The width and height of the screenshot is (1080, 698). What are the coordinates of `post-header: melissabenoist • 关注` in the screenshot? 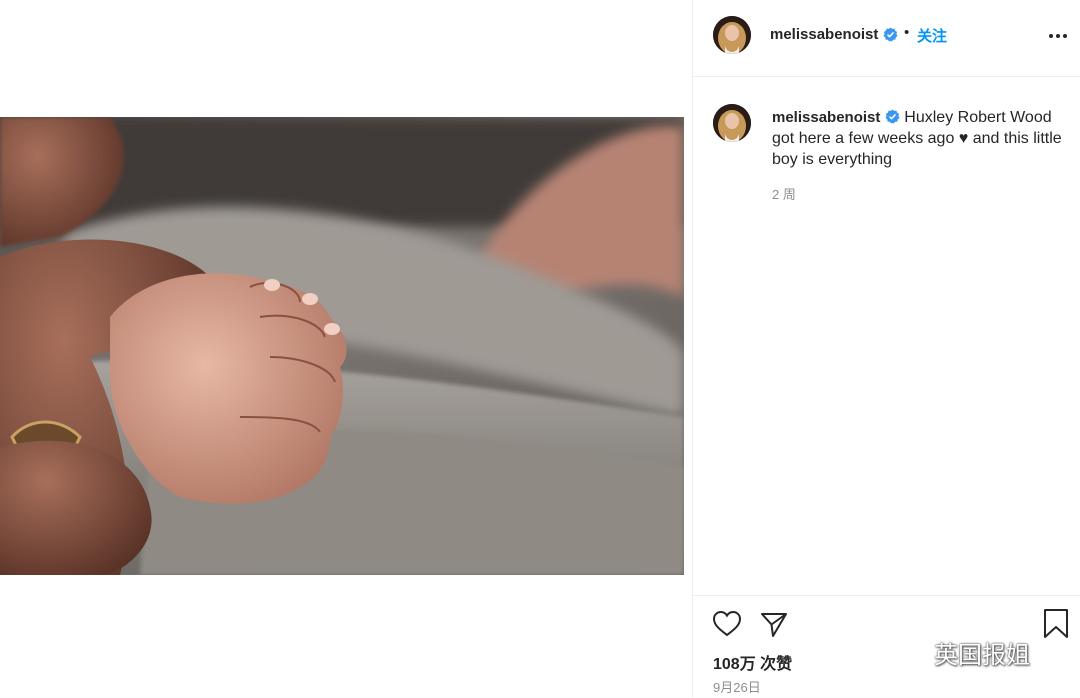 It's located at (886, 38).